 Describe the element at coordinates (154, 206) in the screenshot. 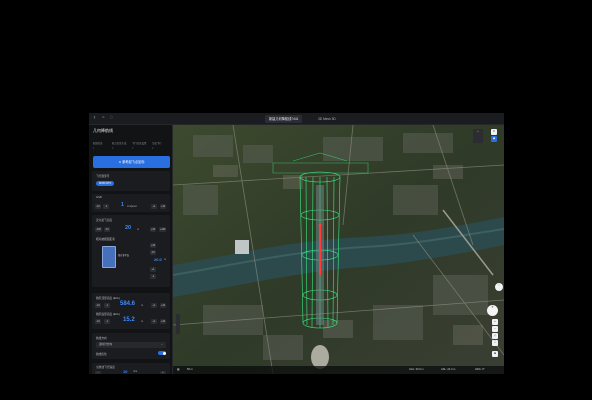

I see `gsd-plus1-button: +1` at that location.